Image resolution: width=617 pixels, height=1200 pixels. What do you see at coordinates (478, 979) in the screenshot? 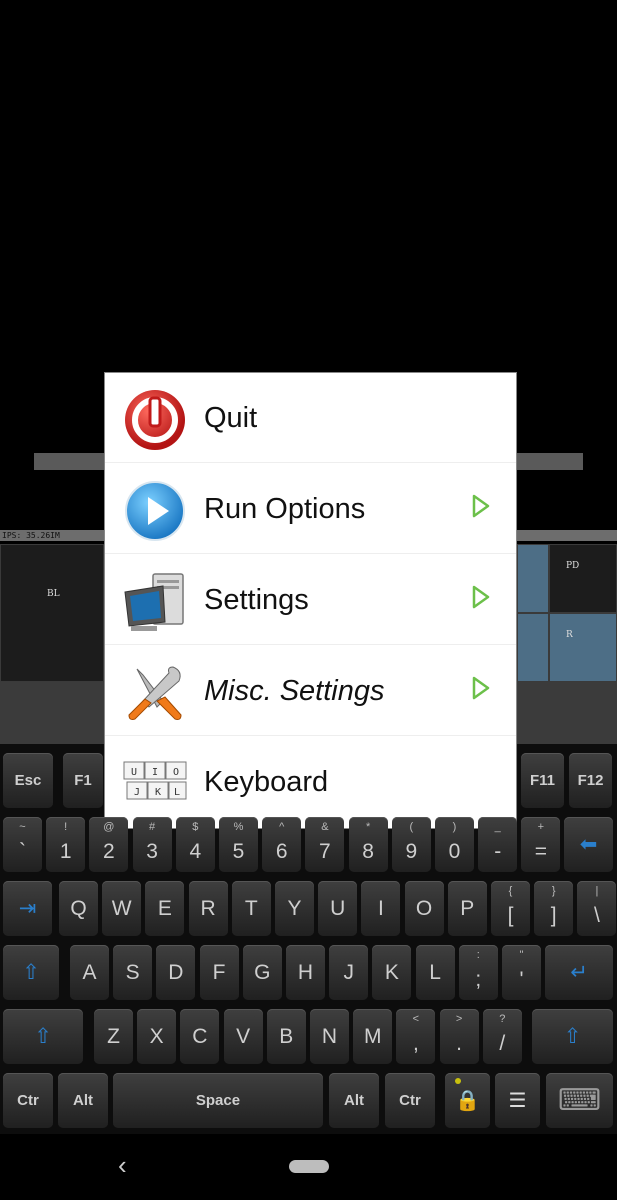
I see `key-label: ;` at bounding box center [478, 979].